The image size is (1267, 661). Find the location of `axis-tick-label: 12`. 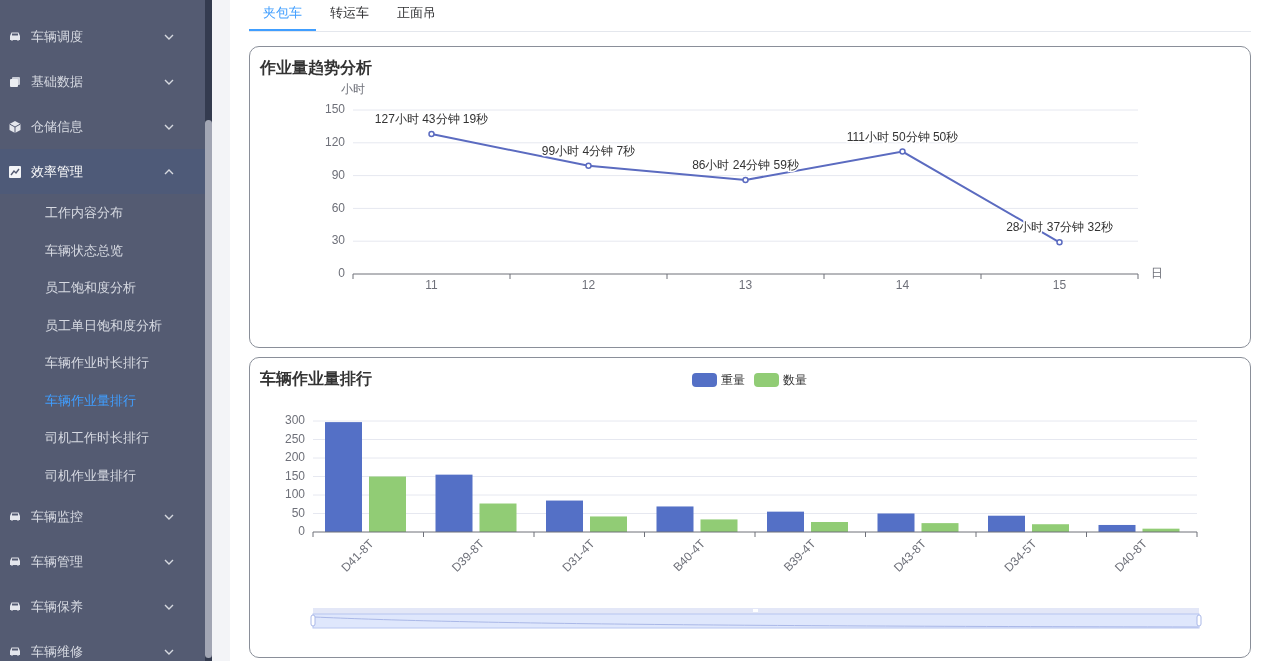

axis-tick-label: 12 is located at coordinates (588, 285).